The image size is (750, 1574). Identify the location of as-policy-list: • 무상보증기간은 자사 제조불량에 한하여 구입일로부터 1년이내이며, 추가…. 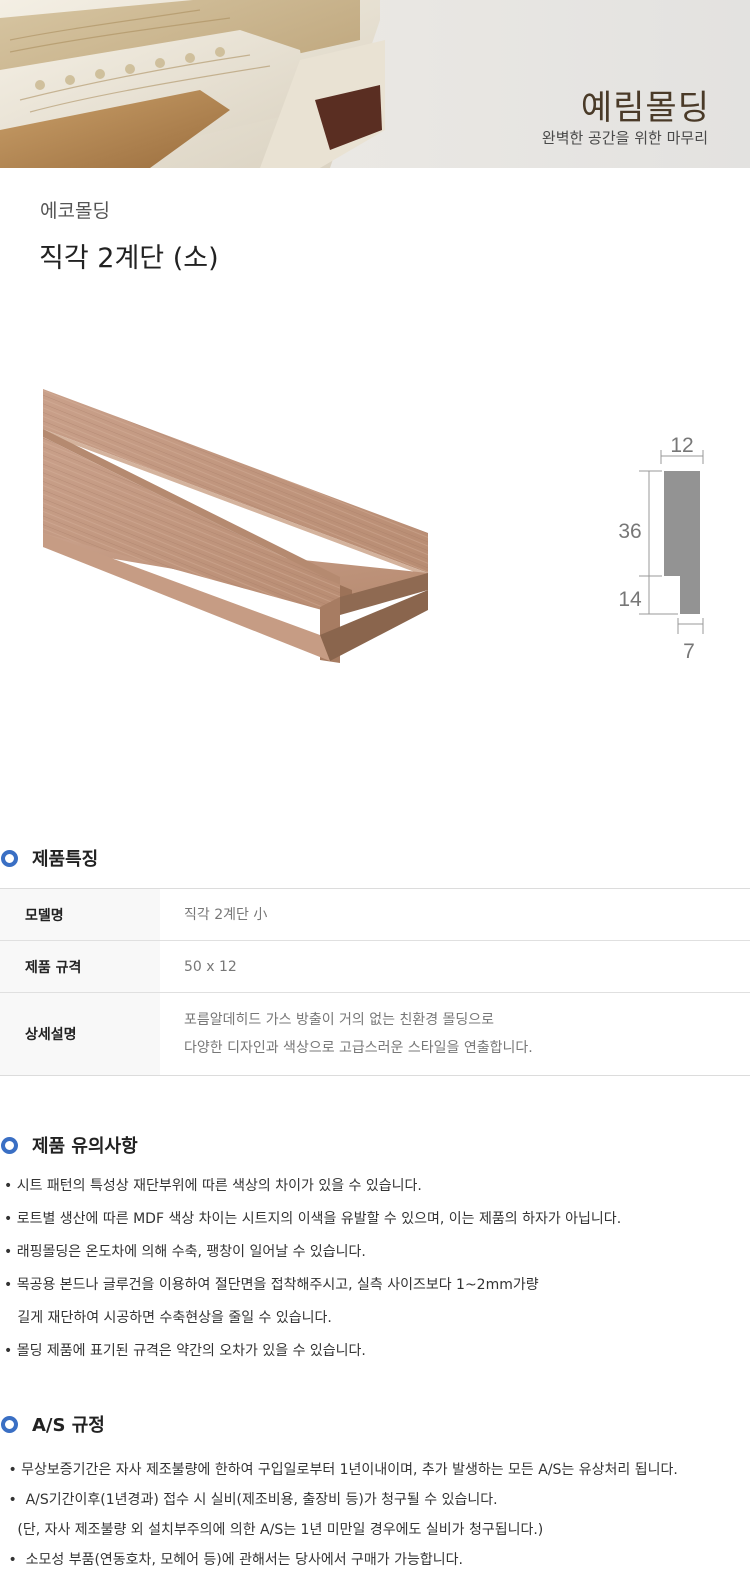
(374, 1514).